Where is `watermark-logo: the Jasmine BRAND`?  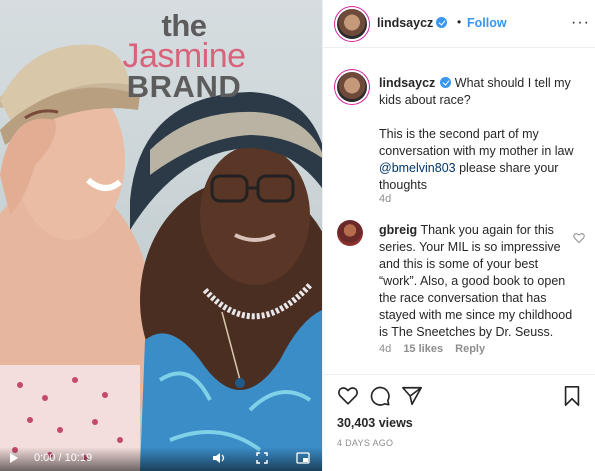
watermark-logo: the Jasmine BRAND is located at coordinates (184, 56).